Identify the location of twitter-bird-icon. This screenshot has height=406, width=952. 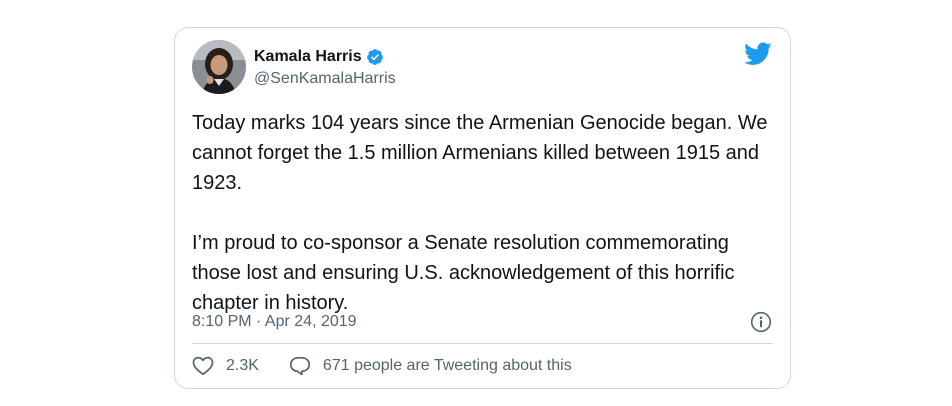
(758, 54).